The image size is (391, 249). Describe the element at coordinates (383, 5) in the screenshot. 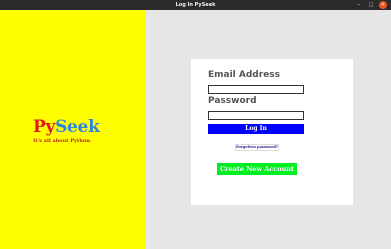

I see `close-icon: ✕` at that location.